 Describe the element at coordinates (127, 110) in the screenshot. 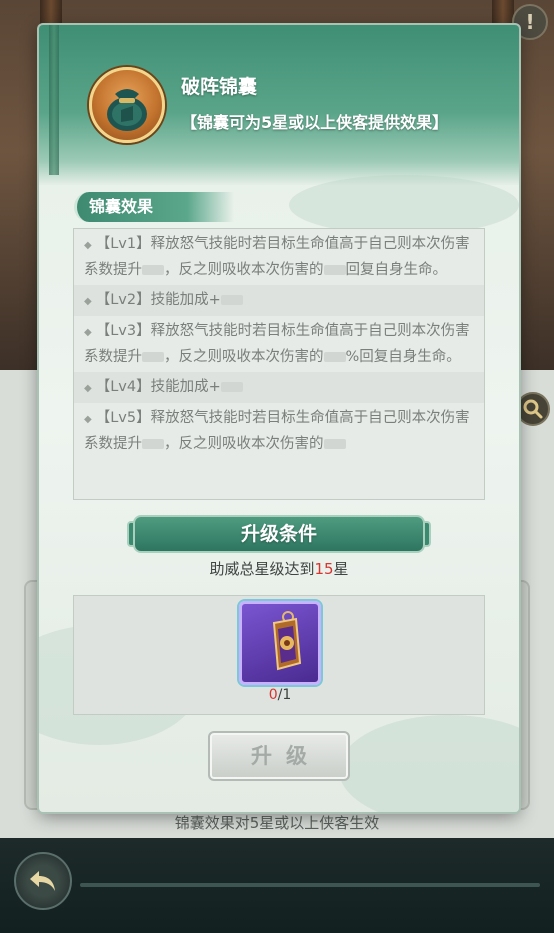

I see `silk-pouch-icon` at that location.